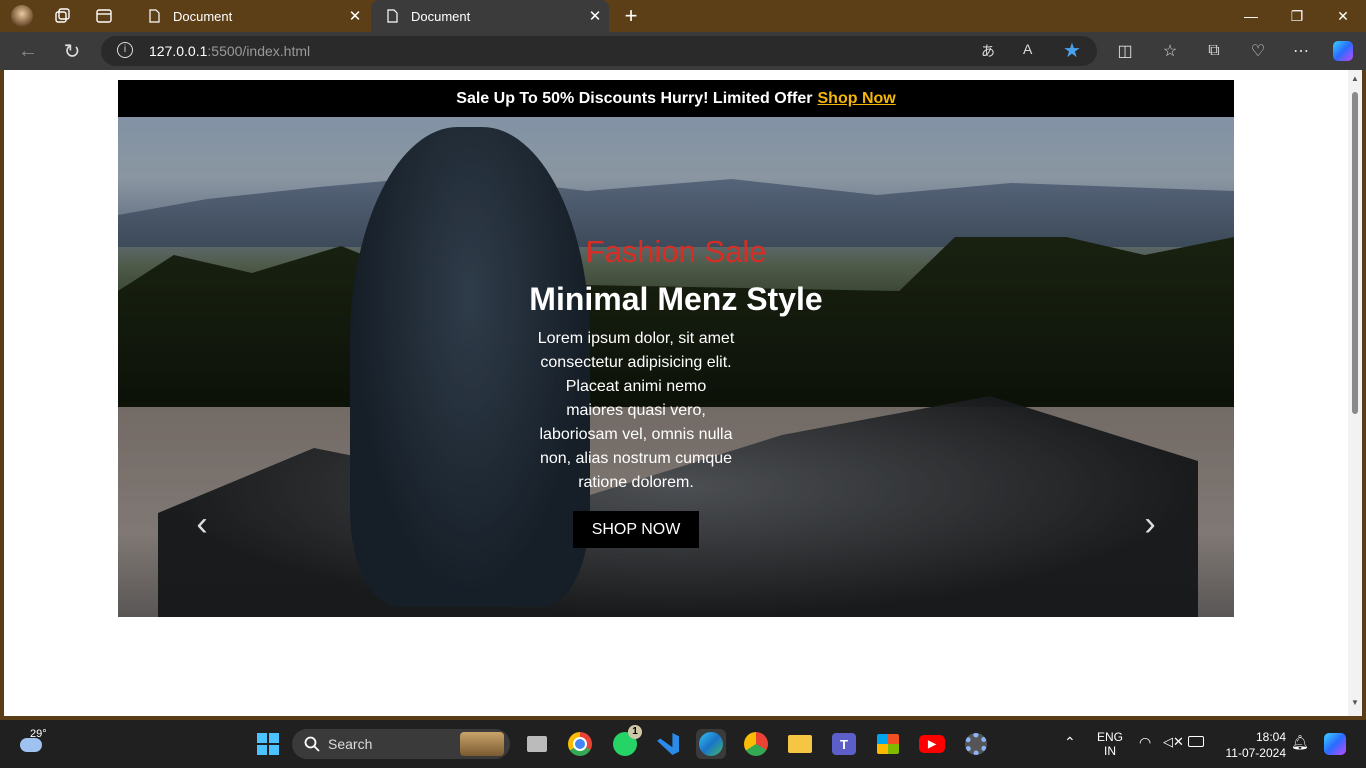  Describe the element at coordinates (599, 51) in the screenshot. I see `address-bar: i 127.0.0.1:5500/index.html あ A ★` at that location.